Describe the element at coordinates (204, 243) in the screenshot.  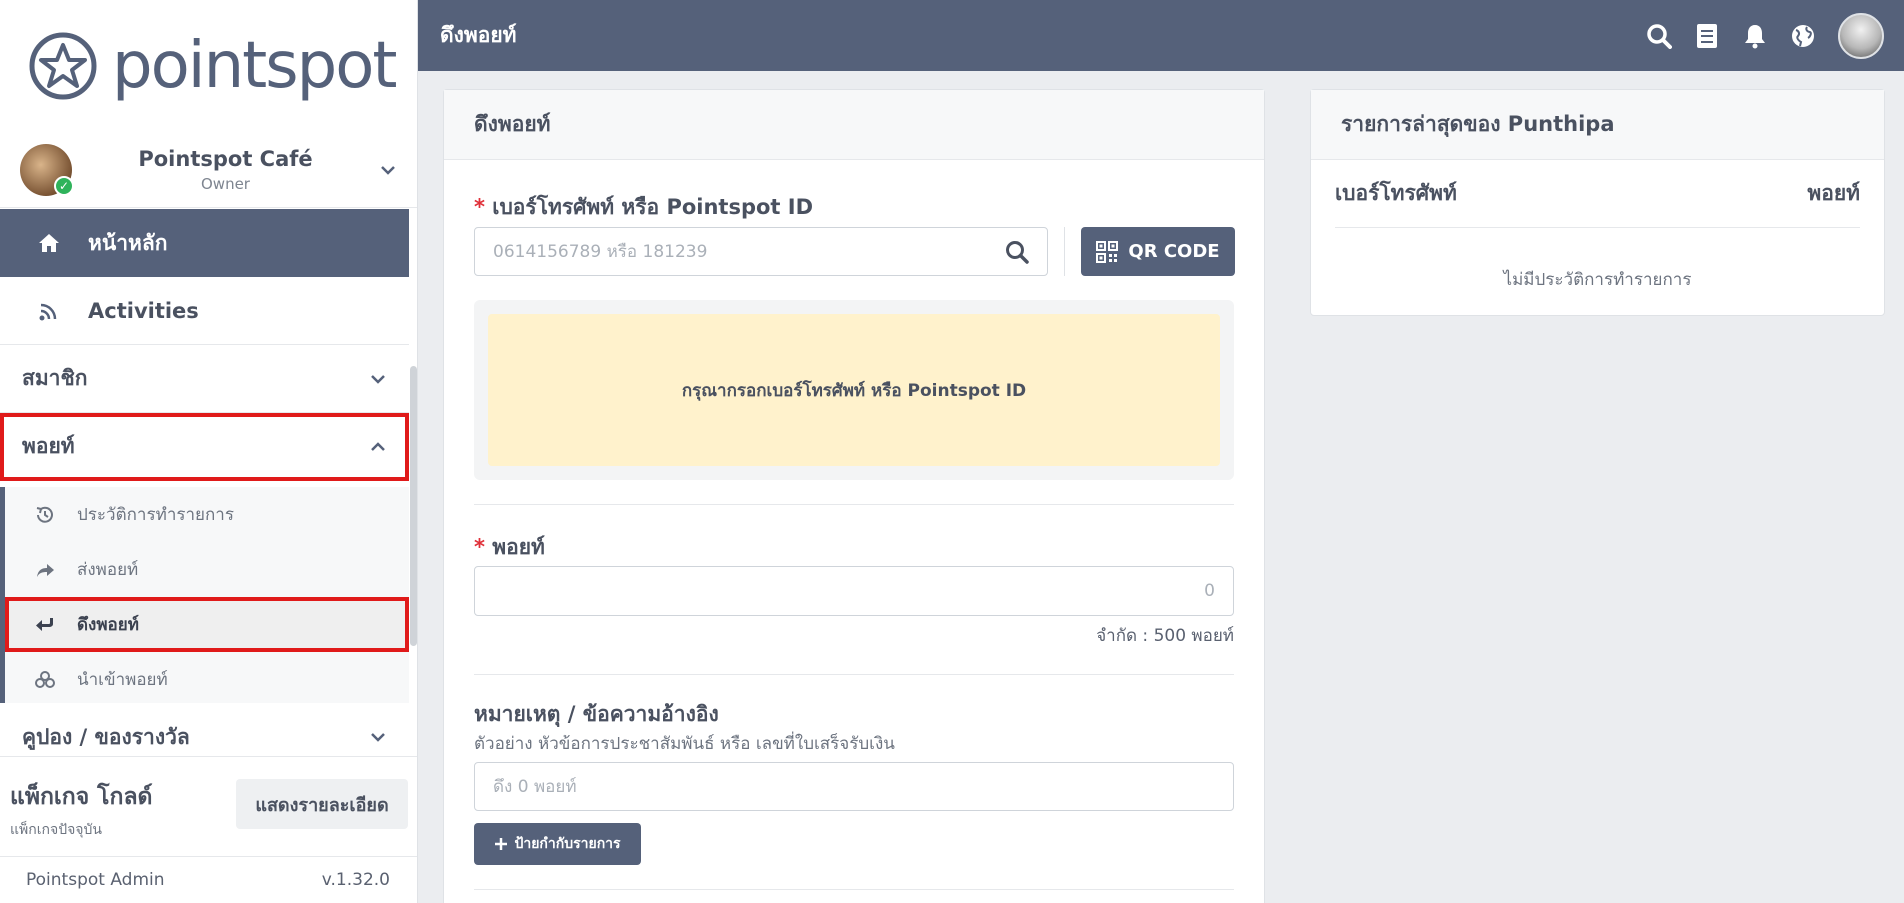
I see `nav-home: หน้าหลัก` at that location.